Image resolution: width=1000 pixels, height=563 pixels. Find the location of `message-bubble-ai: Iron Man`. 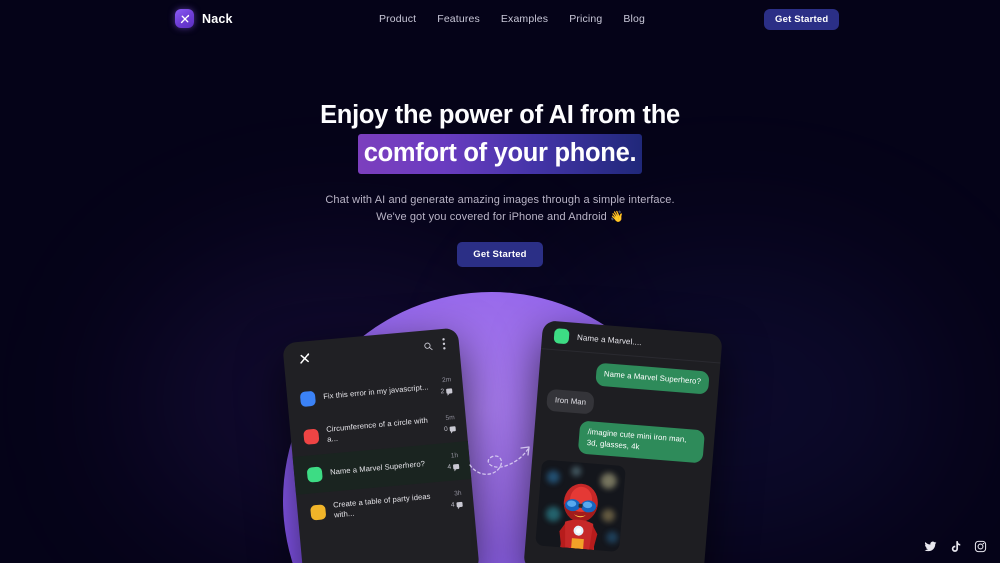

message-bubble-ai: Iron Man is located at coordinates (570, 401).